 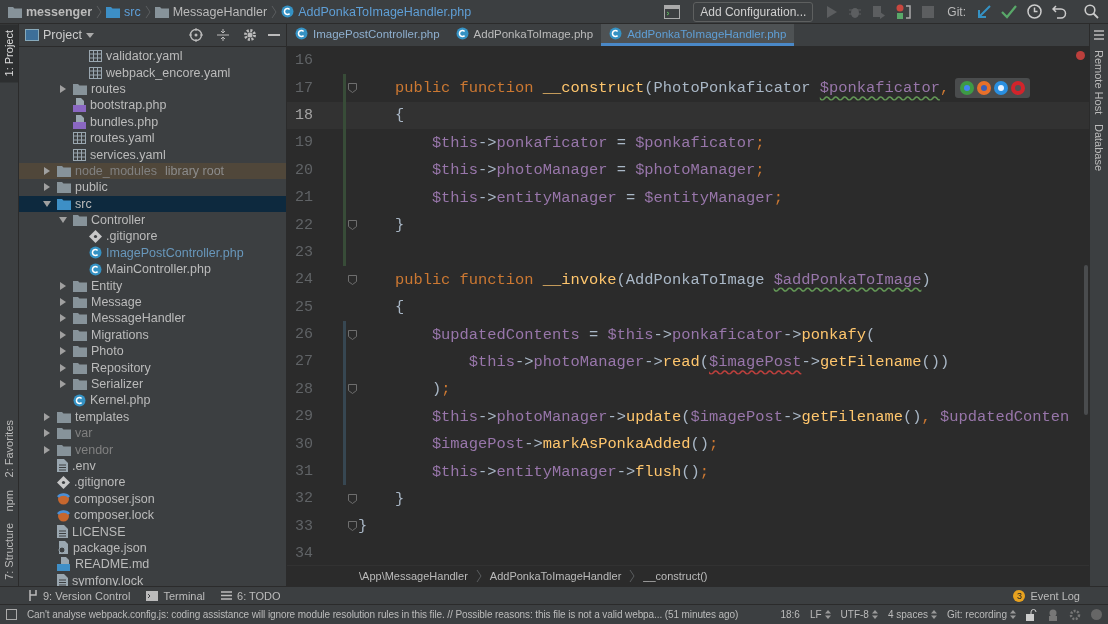 What do you see at coordinates (152, 253) in the screenshot?
I see `tree-item: ImagePostController.php` at bounding box center [152, 253].